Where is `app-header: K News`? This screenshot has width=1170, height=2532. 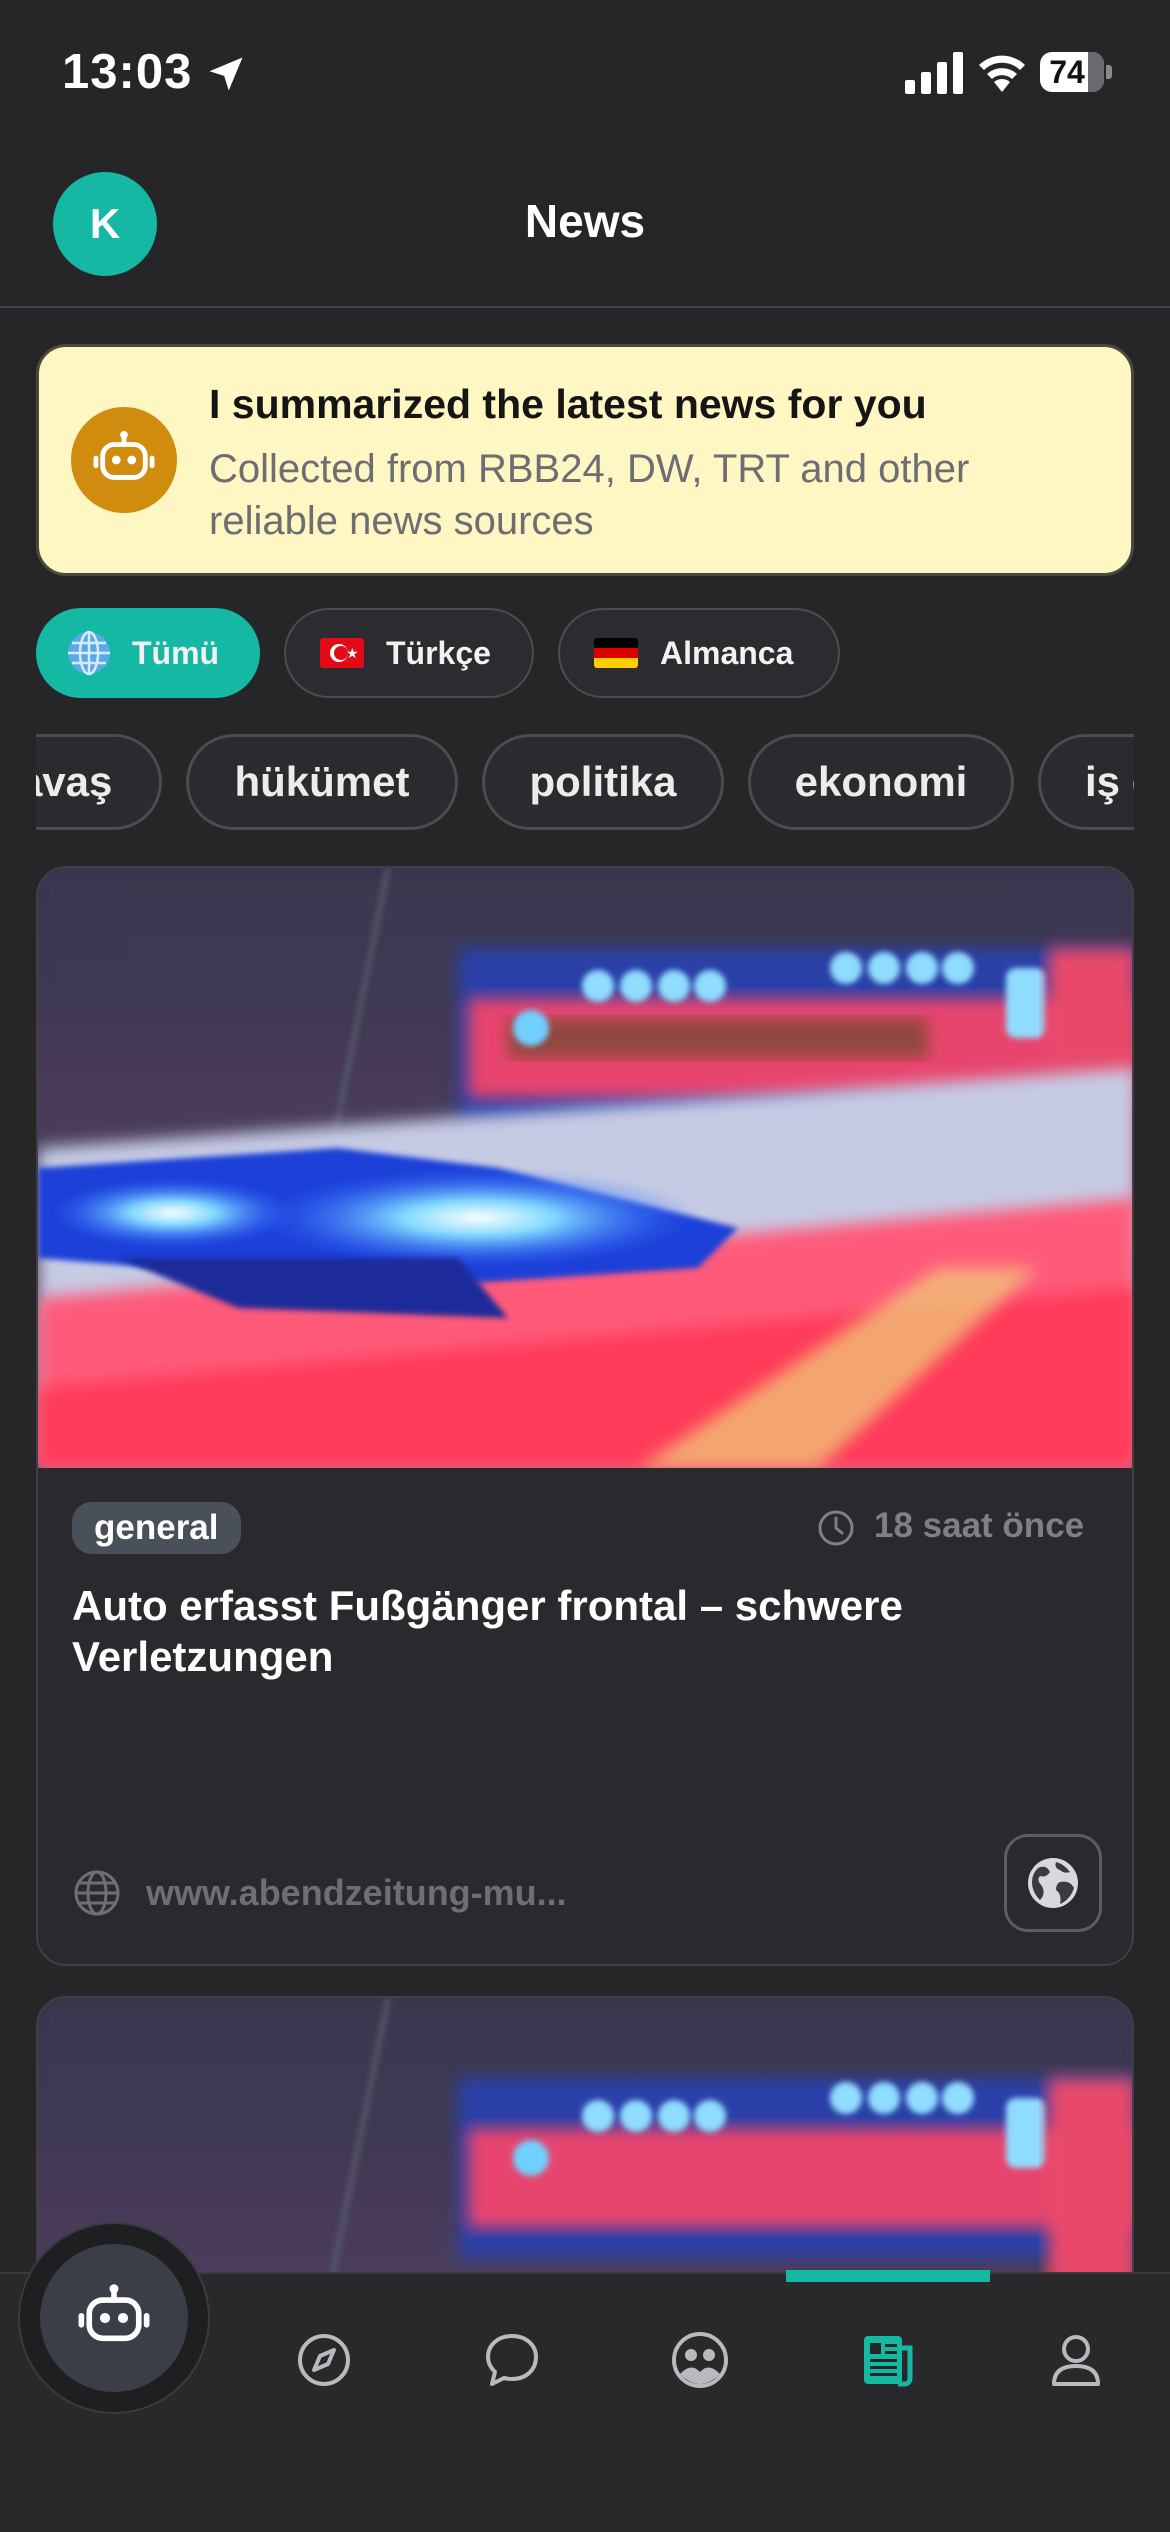 app-header: K News is located at coordinates (585, 229).